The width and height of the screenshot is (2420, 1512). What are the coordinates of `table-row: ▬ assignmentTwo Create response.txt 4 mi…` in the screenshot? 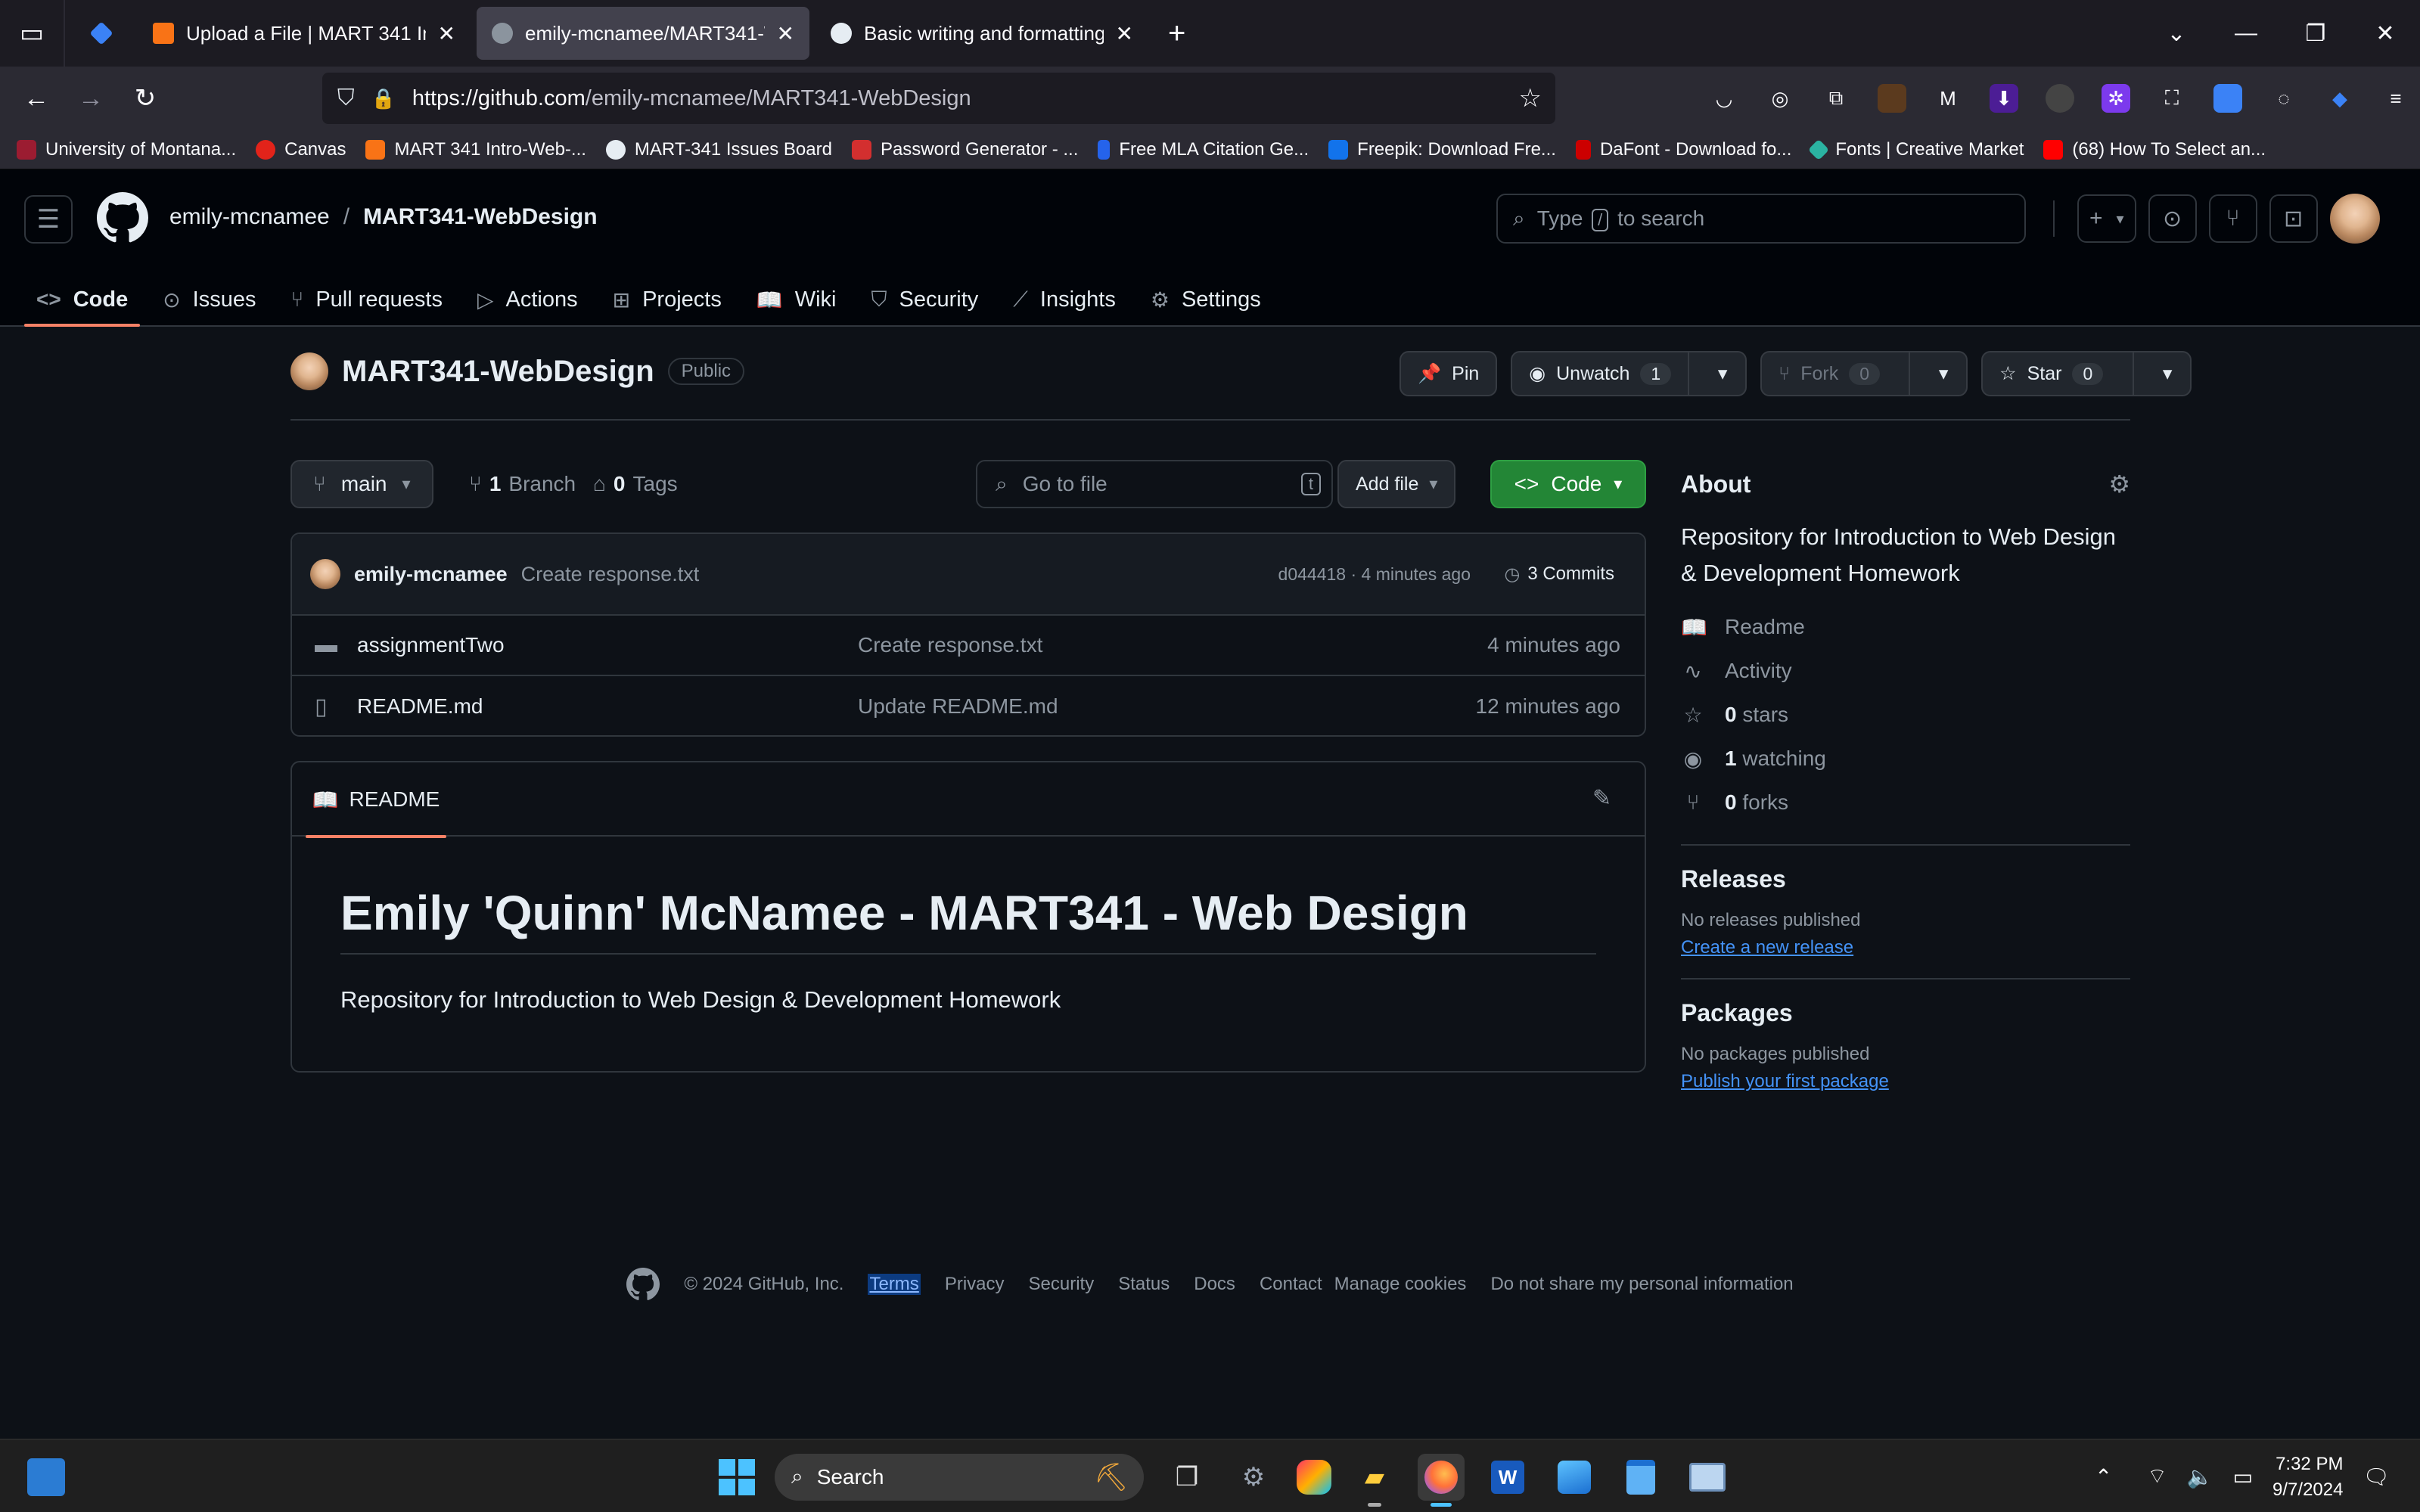 It's located at (968, 646).